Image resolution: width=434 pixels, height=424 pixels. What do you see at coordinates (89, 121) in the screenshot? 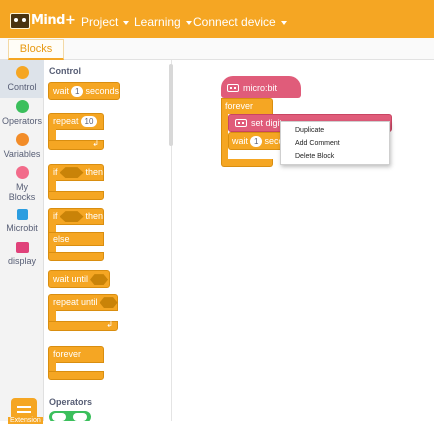
I see `repeat-count-input: 10` at bounding box center [89, 121].